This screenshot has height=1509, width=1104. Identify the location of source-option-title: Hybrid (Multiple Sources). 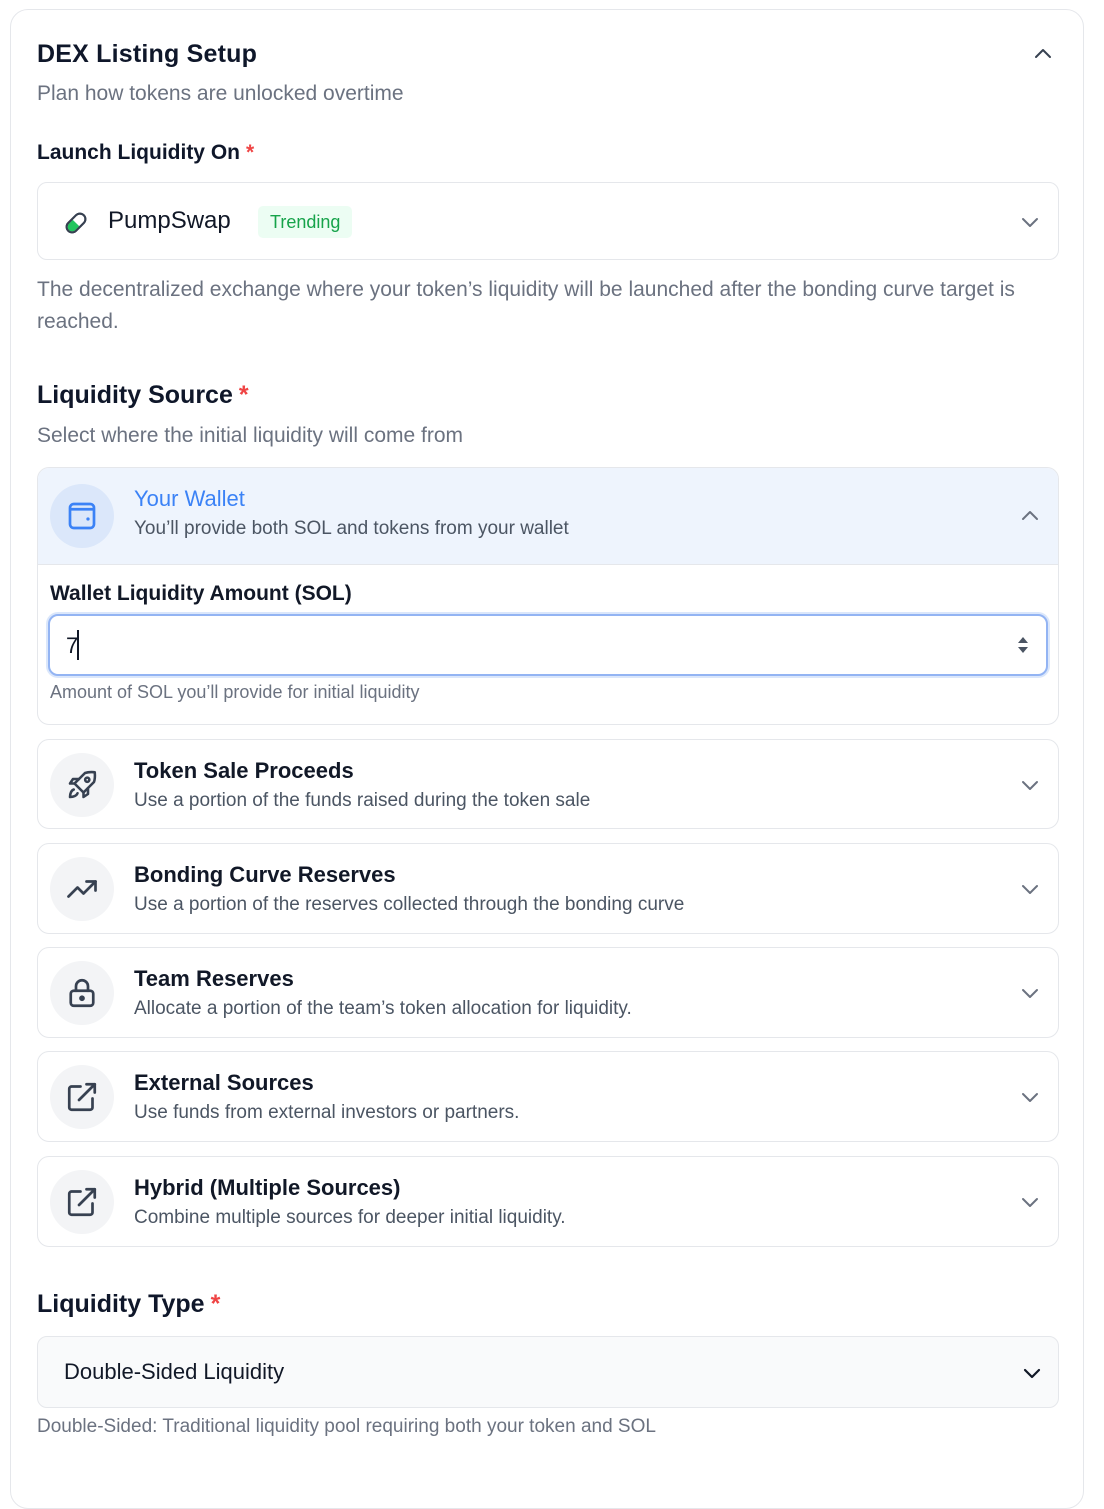
(267, 1187).